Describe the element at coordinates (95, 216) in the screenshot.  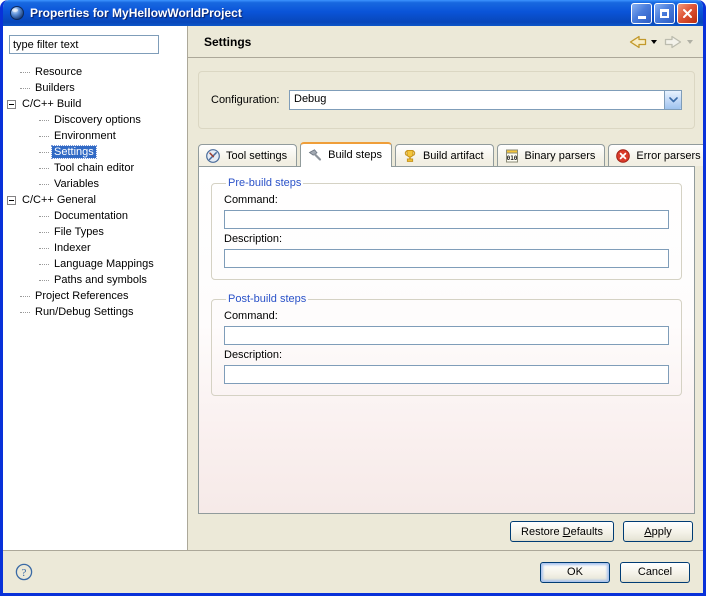
I see `tree-item-documentation: Documentation` at that location.